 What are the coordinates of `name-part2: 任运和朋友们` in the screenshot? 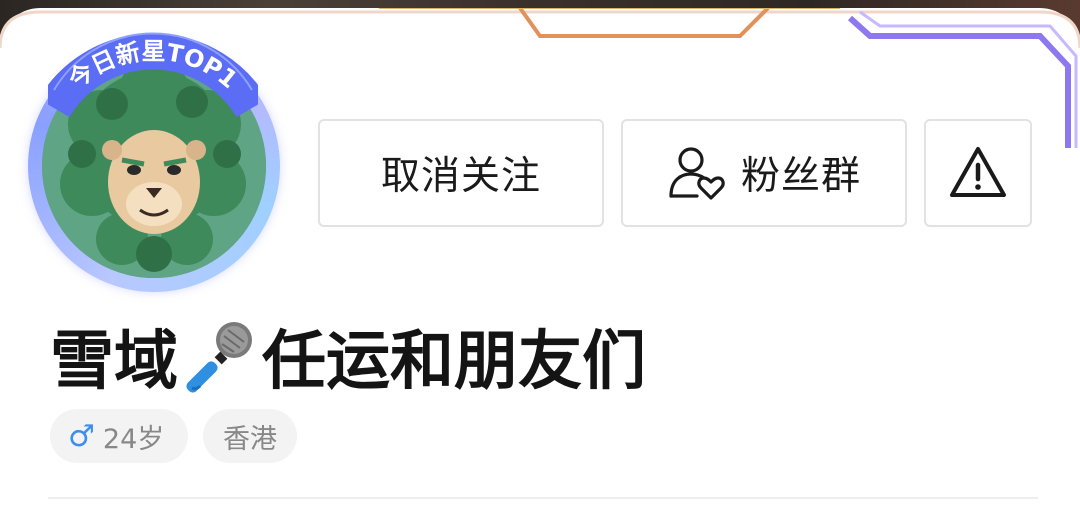 It's located at (454, 362).